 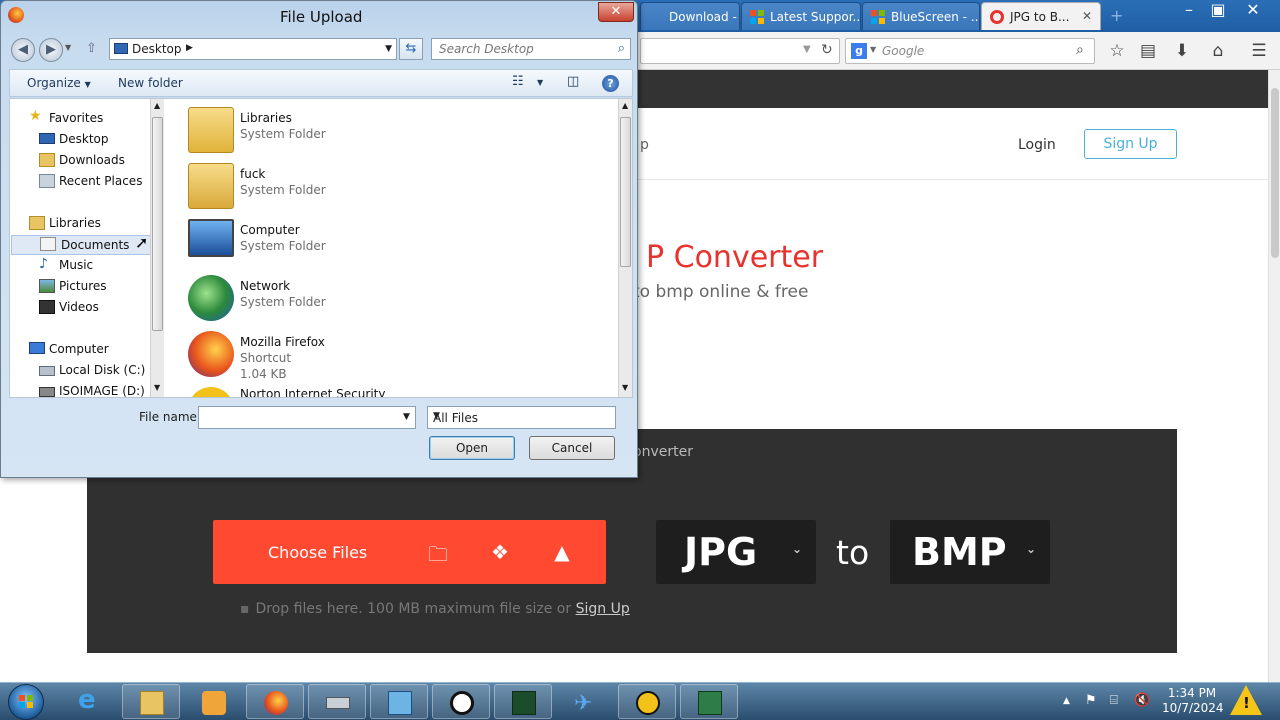 What do you see at coordinates (406, 417) in the screenshot?
I see `file-name-dropdown-icon: ▼` at bounding box center [406, 417].